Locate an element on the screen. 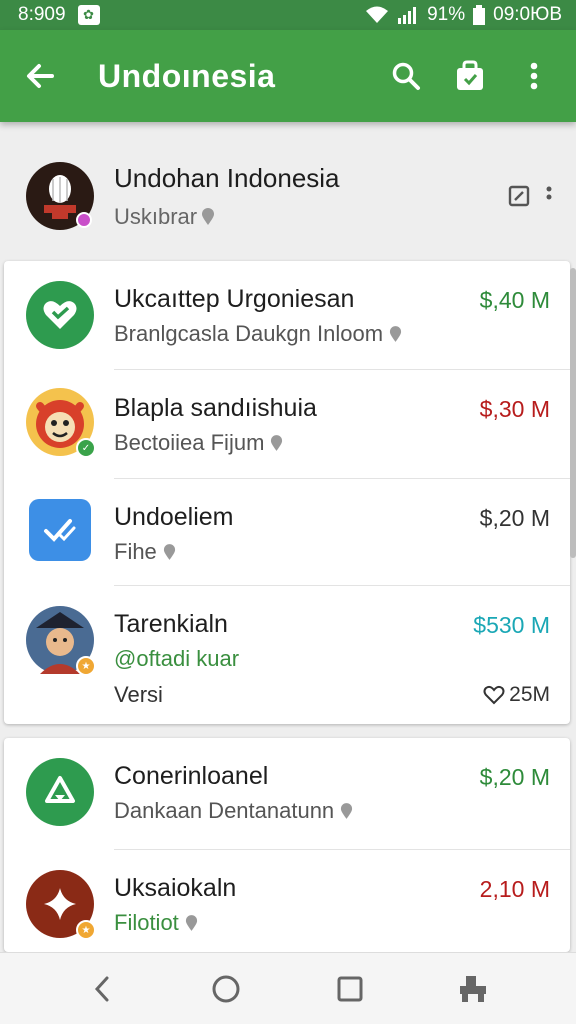  nav-recents-icon is located at coordinates (350, 988).